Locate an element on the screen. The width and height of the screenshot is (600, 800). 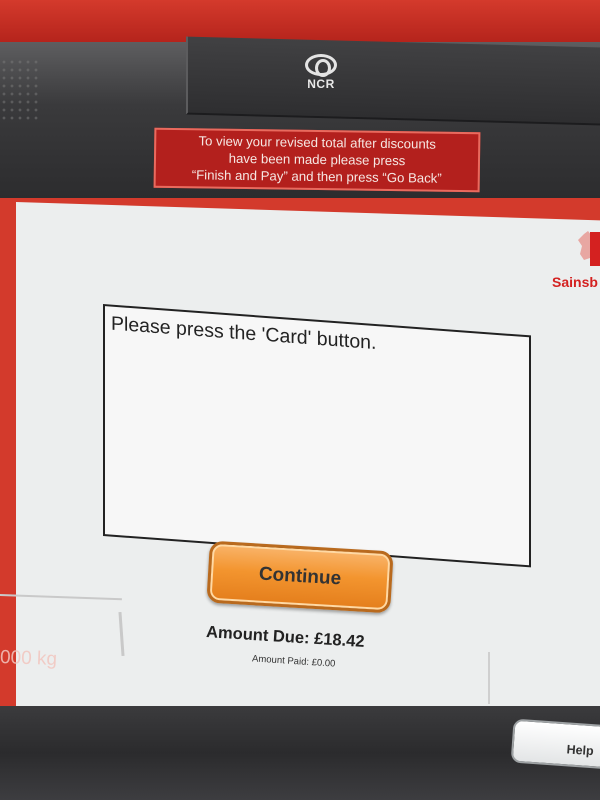
store-name: Sainsb is located at coordinates (575, 282).